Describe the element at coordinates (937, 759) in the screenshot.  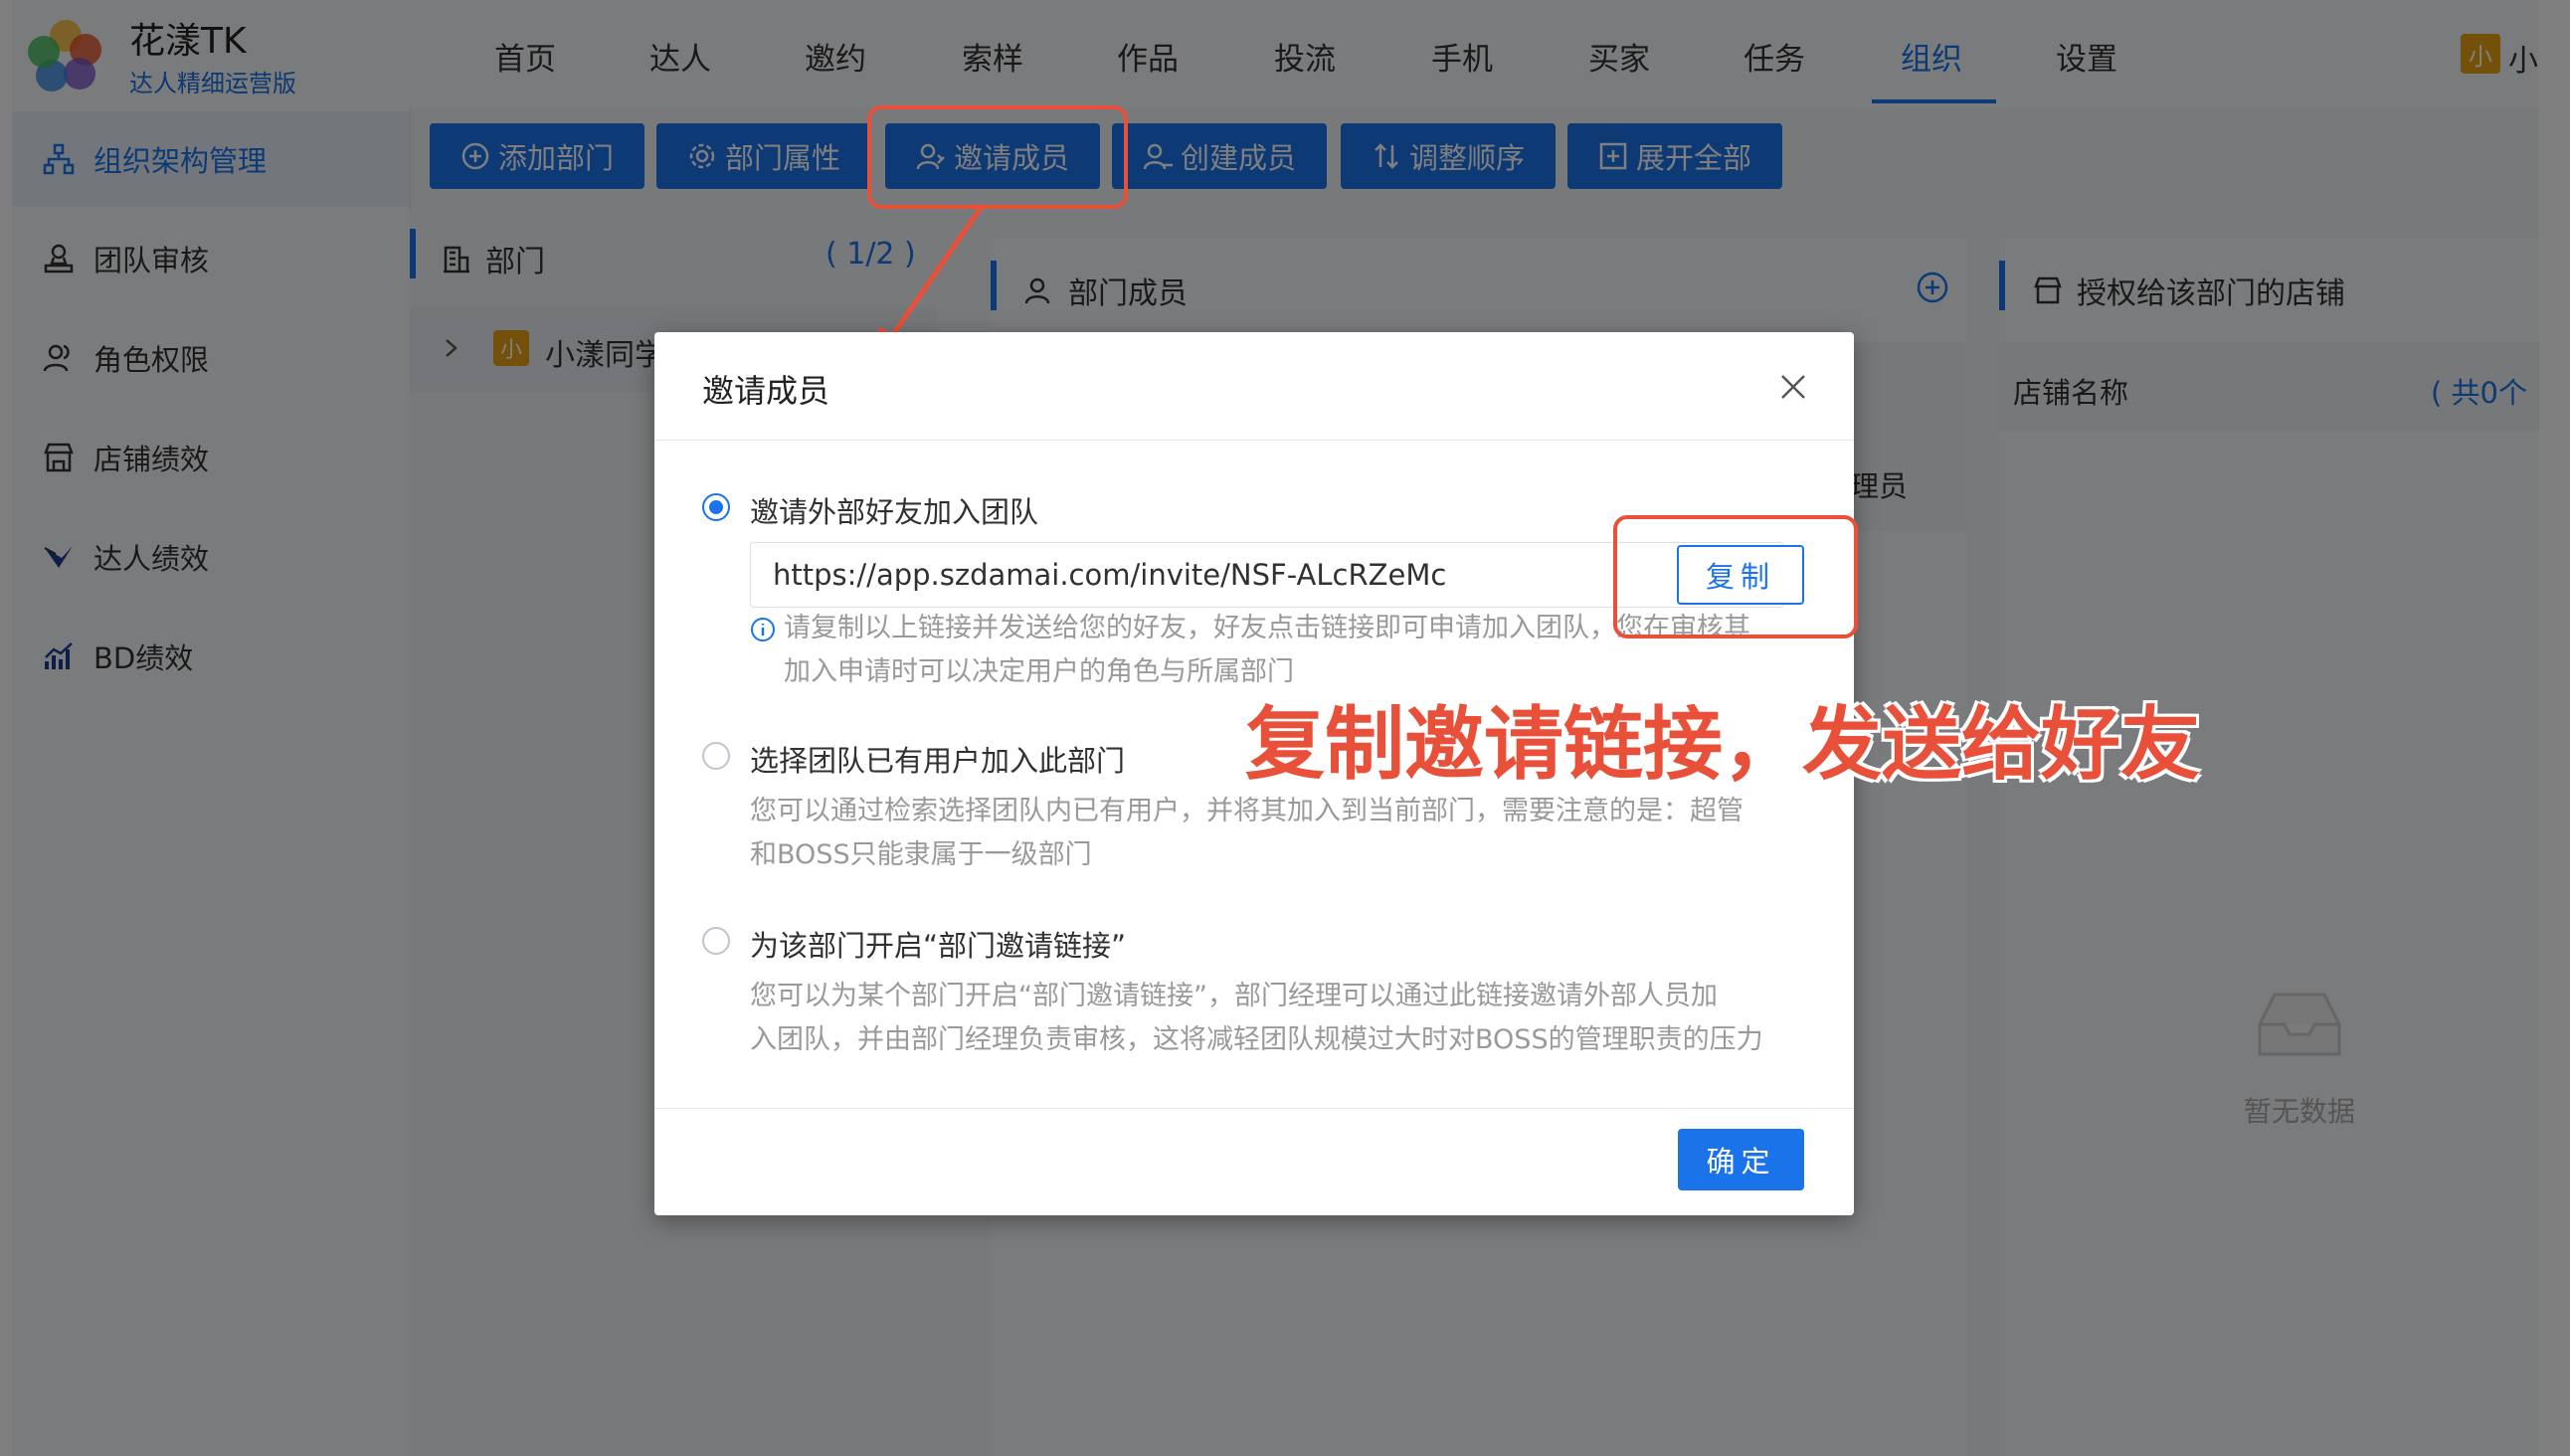
I see `existing-user-label: 选择团队已有用户加入此部门` at that location.